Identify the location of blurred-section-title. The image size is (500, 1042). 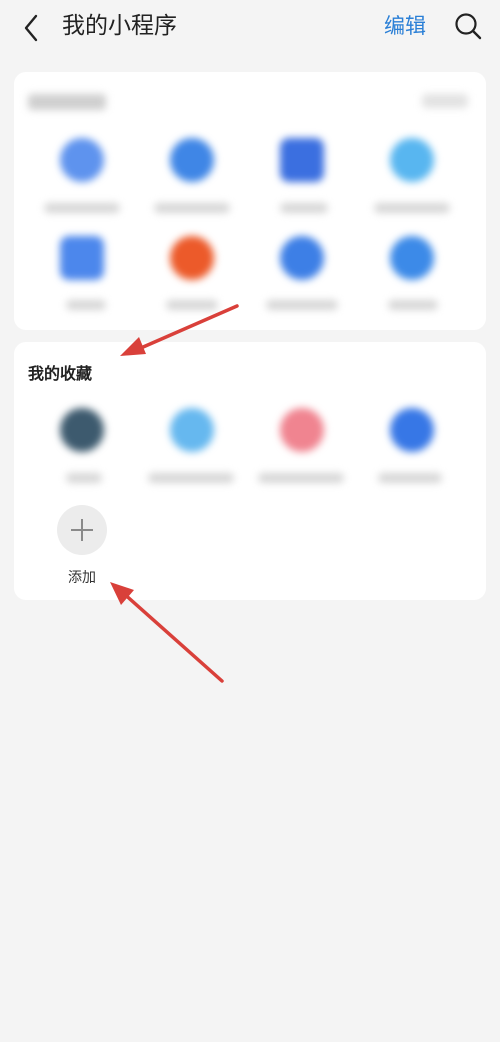
(67, 102).